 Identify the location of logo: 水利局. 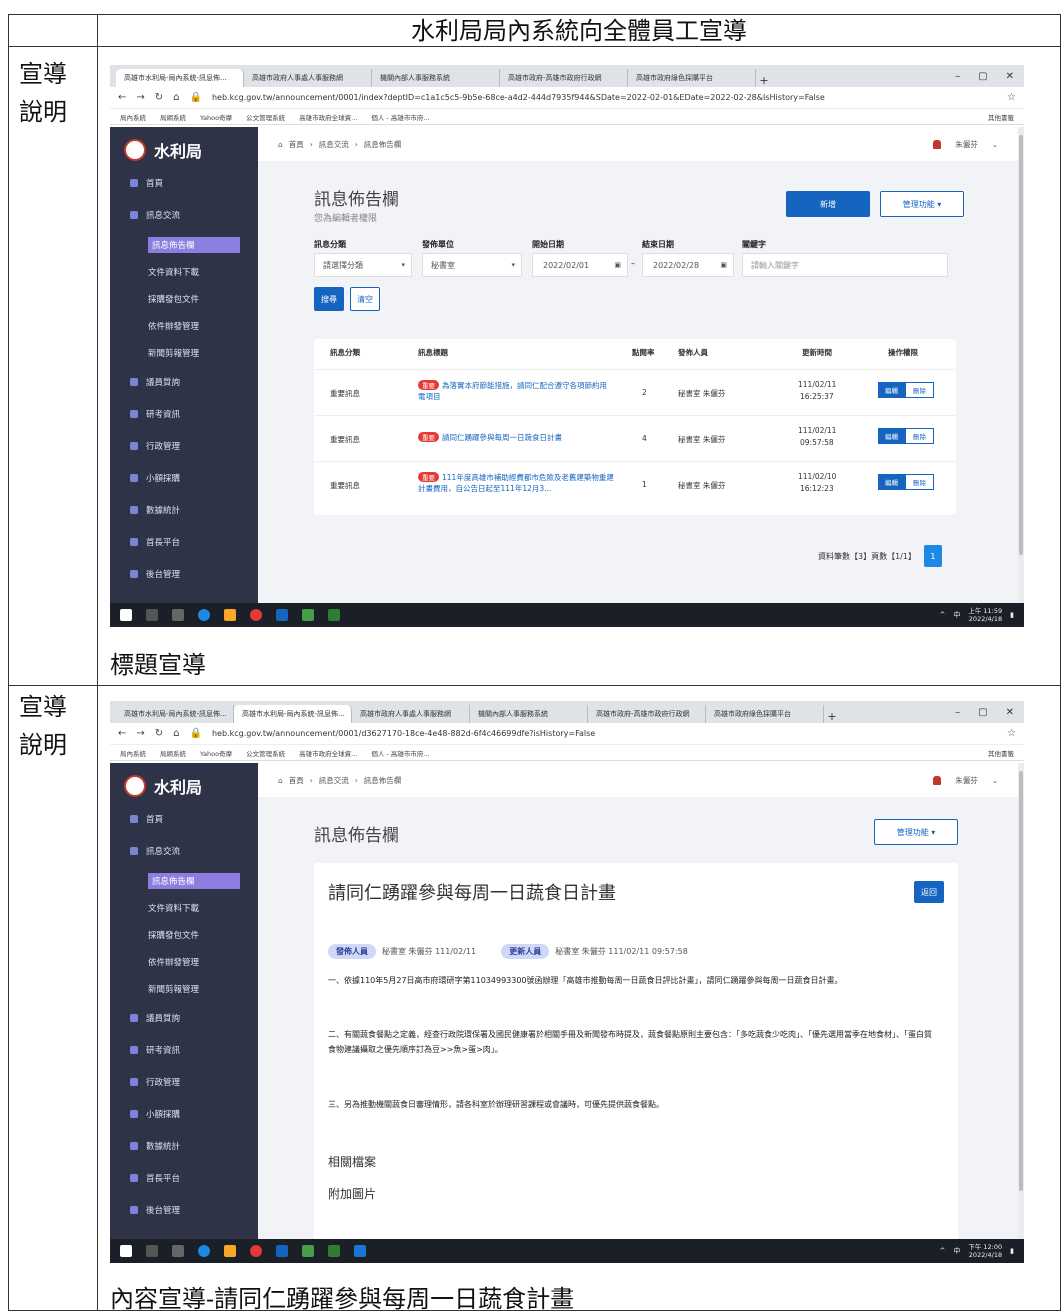
(184, 150).